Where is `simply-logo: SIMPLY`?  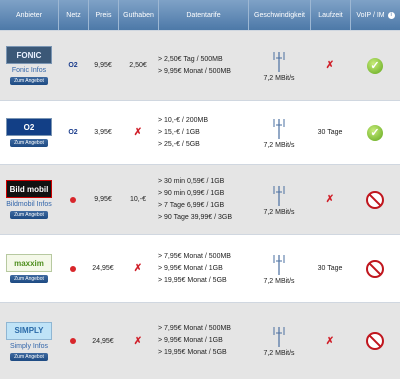 simply-logo: SIMPLY is located at coordinates (29, 330).